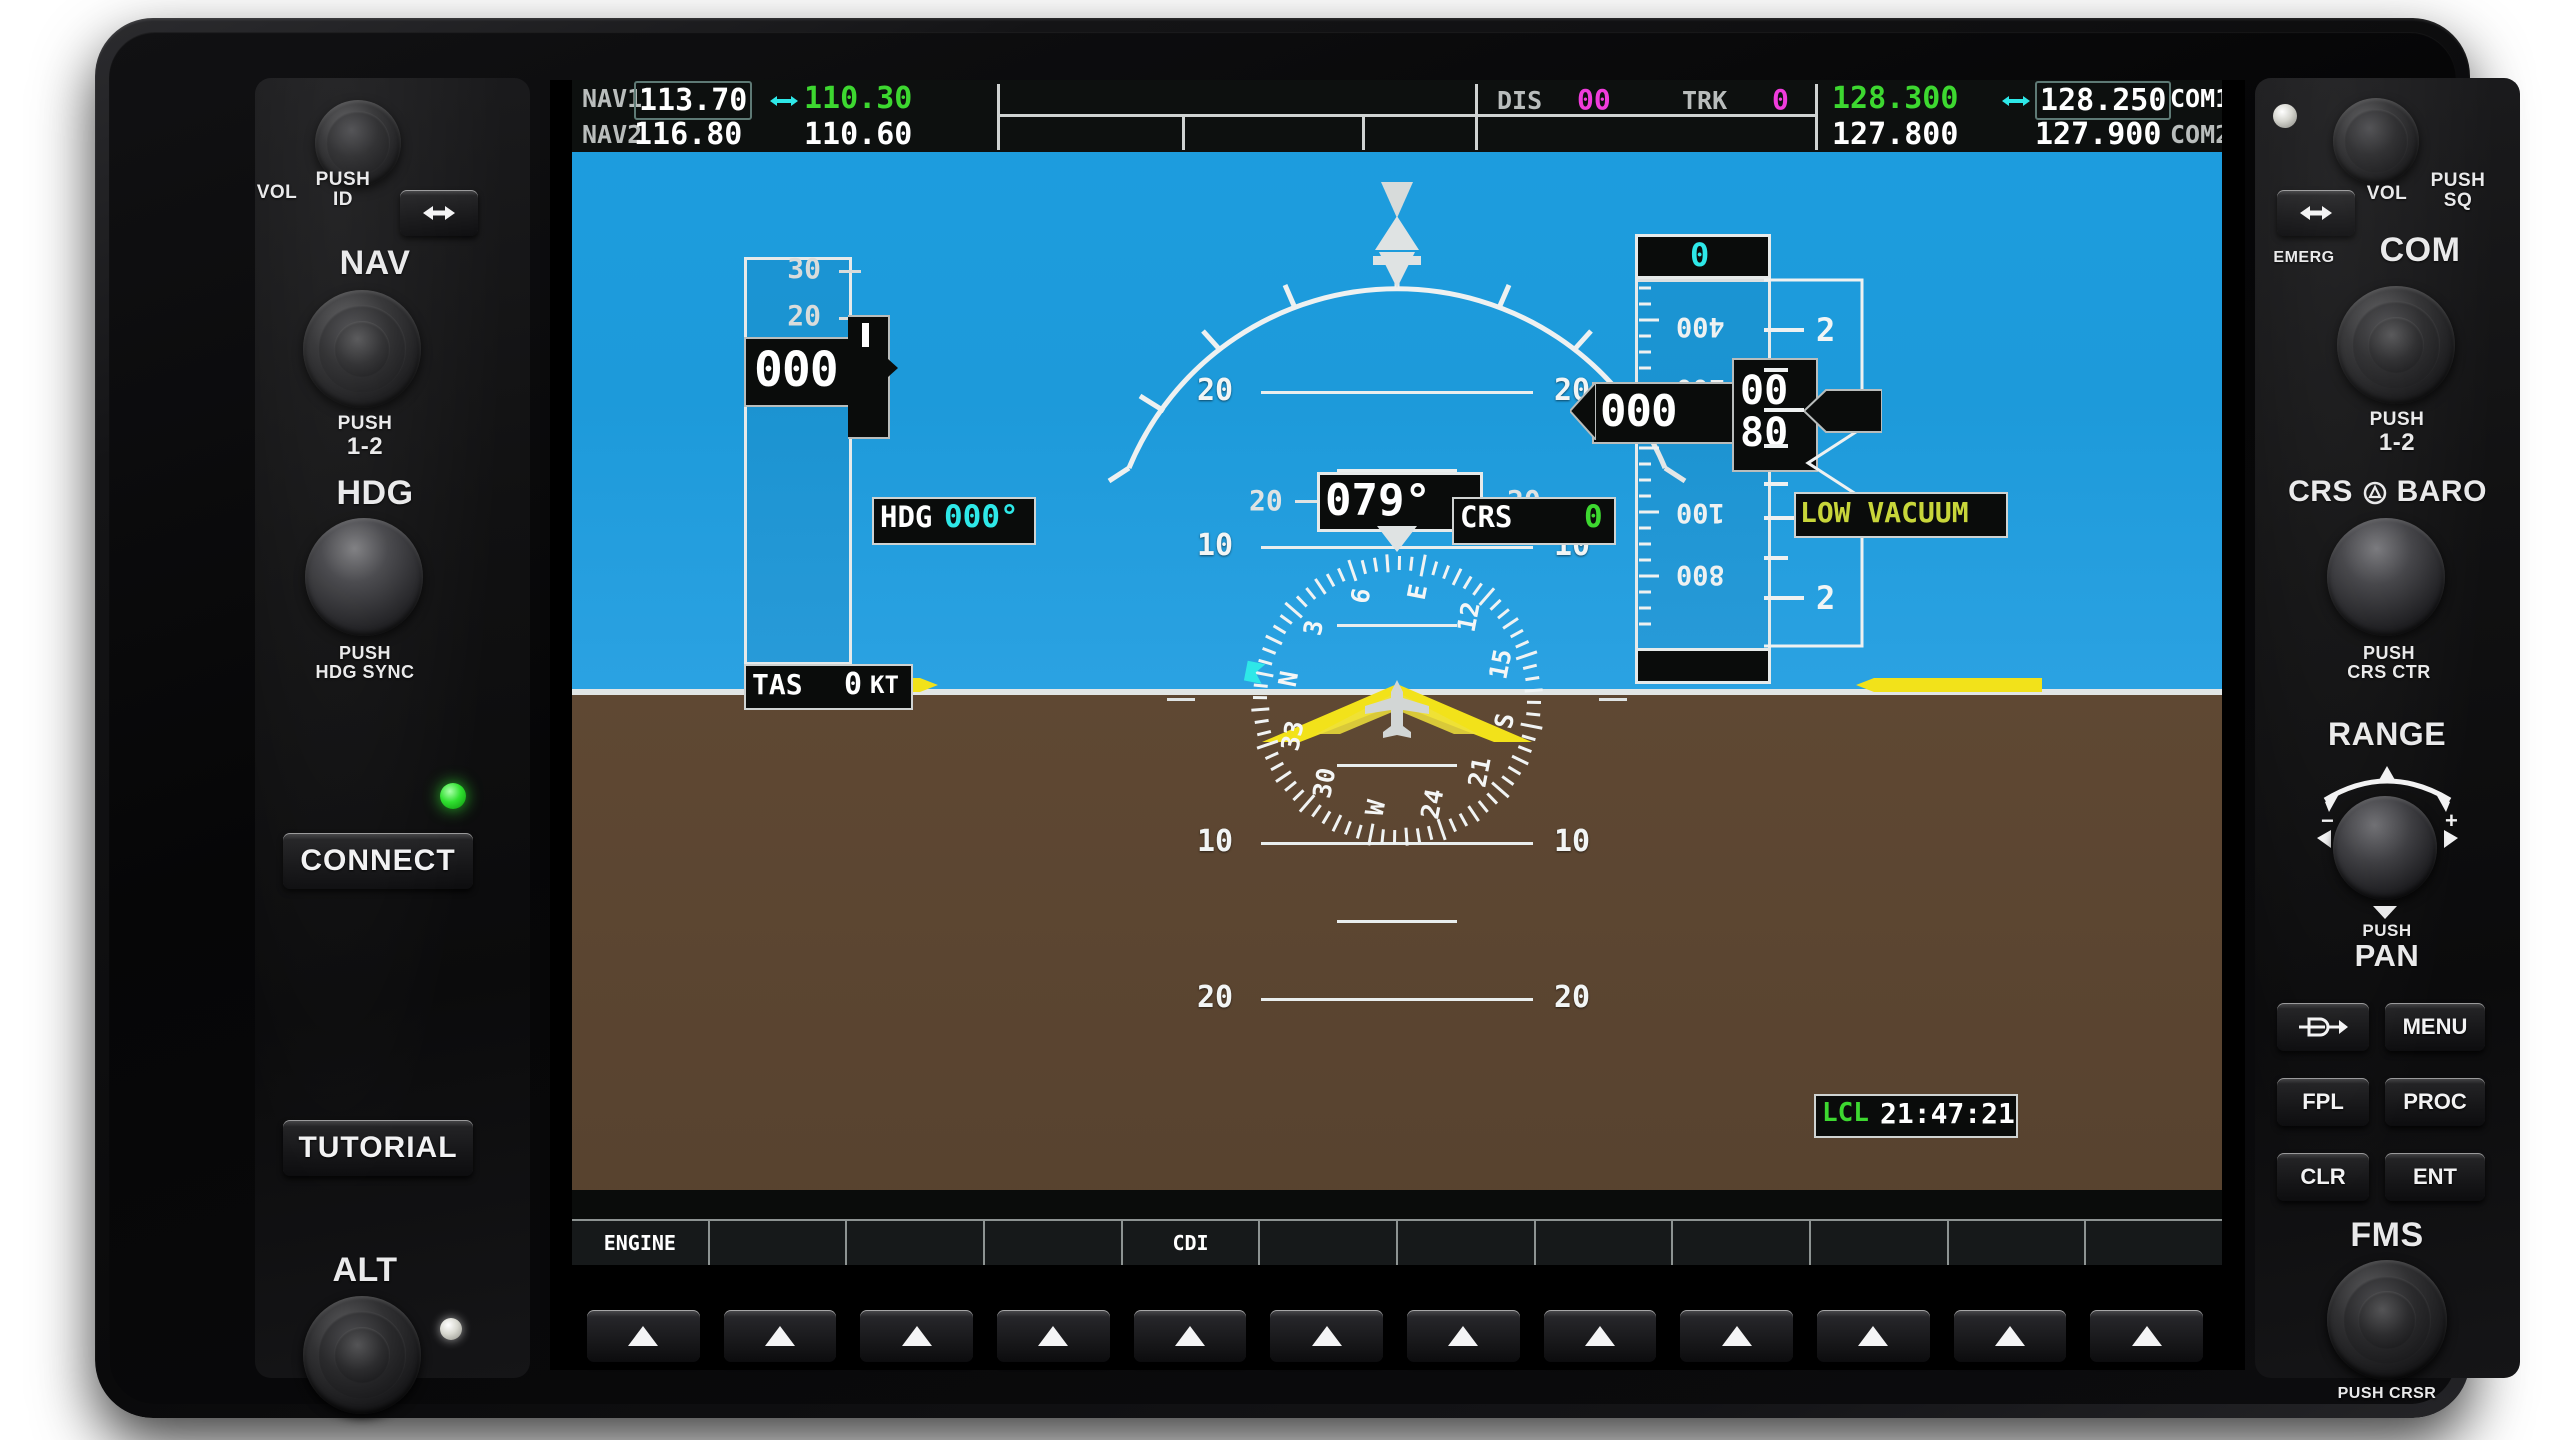 This screenshot has width=2560, height=1440. I want to click on tutorial-button: TUTORIAL, so click(378, 1148).